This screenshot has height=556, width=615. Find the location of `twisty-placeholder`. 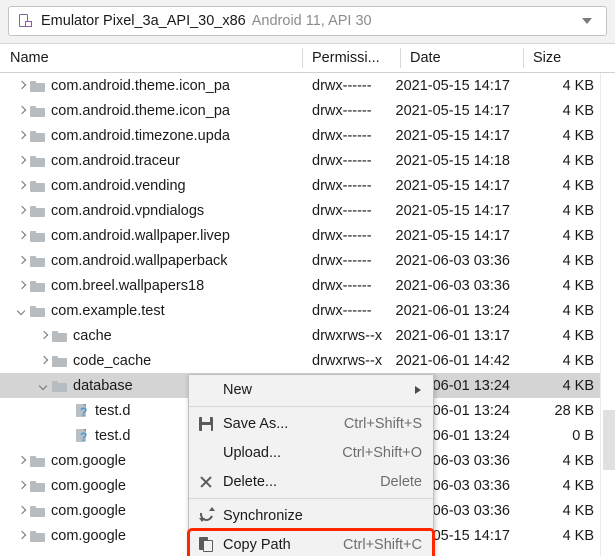

twisty-placeholder is located at coordinates (66, 411).